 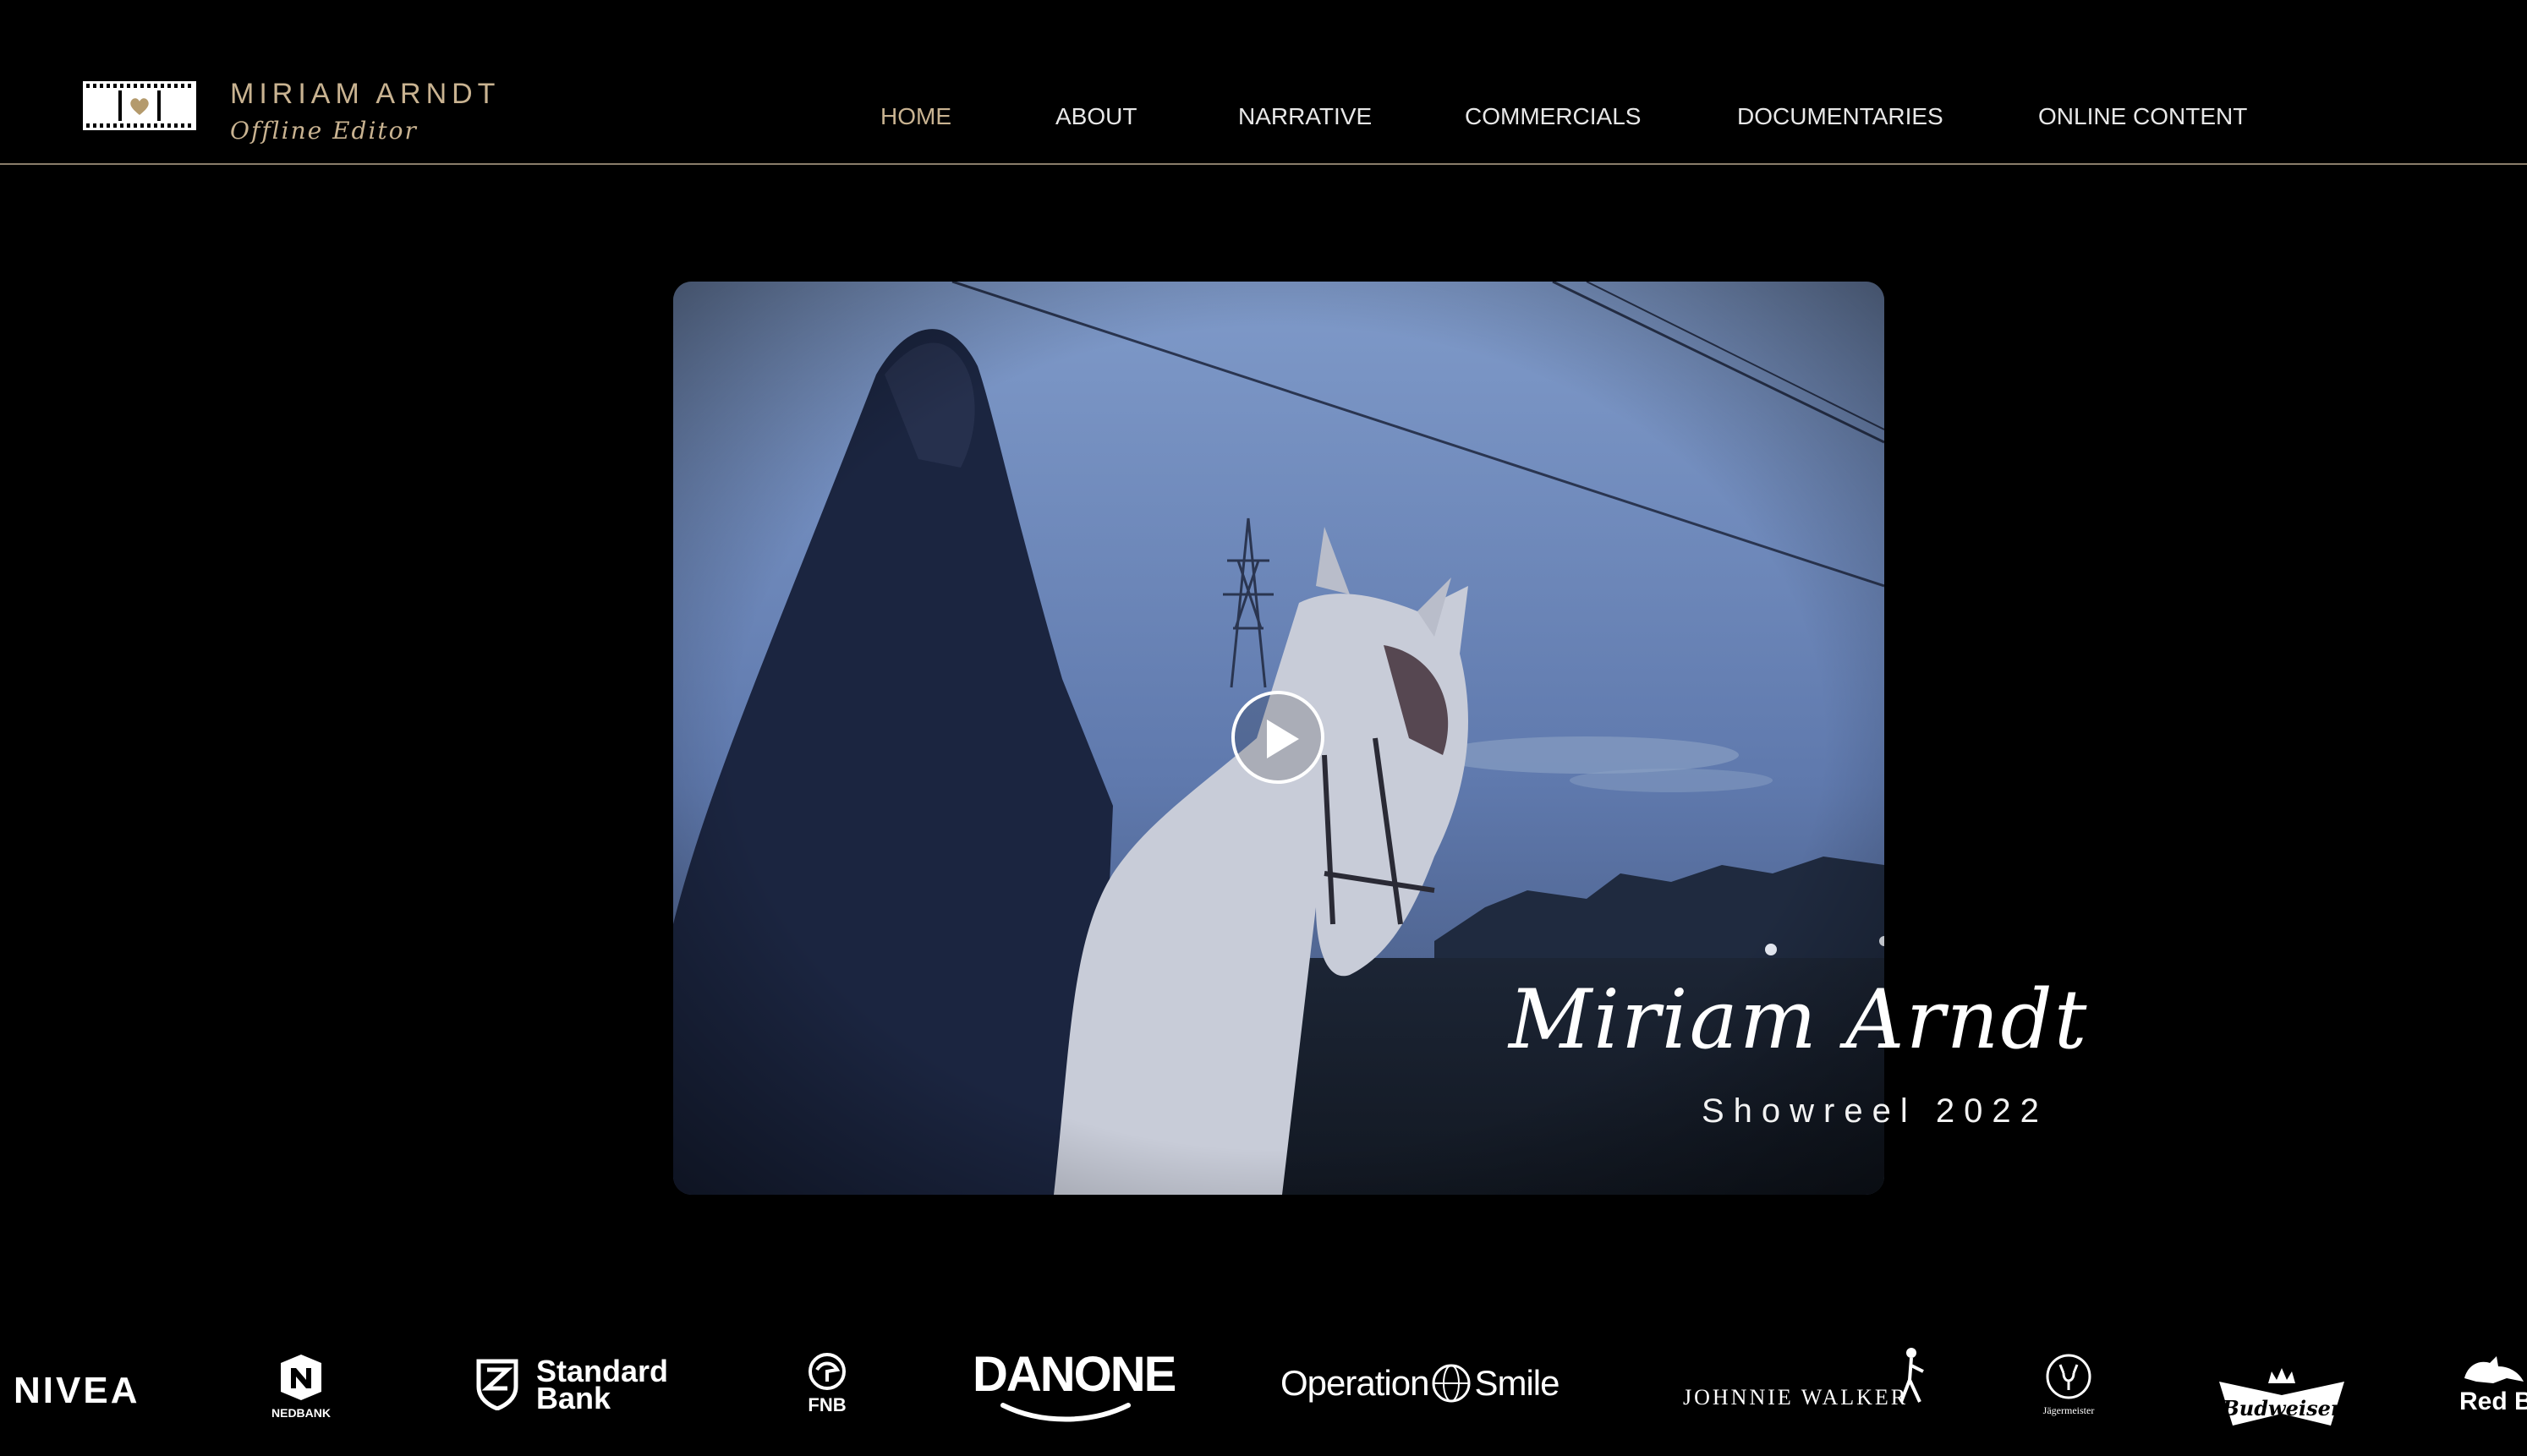 What do you see at coordinates (1283, 739) in the screenshot?
I see `play-icon` at bounding box center [1283, 739].